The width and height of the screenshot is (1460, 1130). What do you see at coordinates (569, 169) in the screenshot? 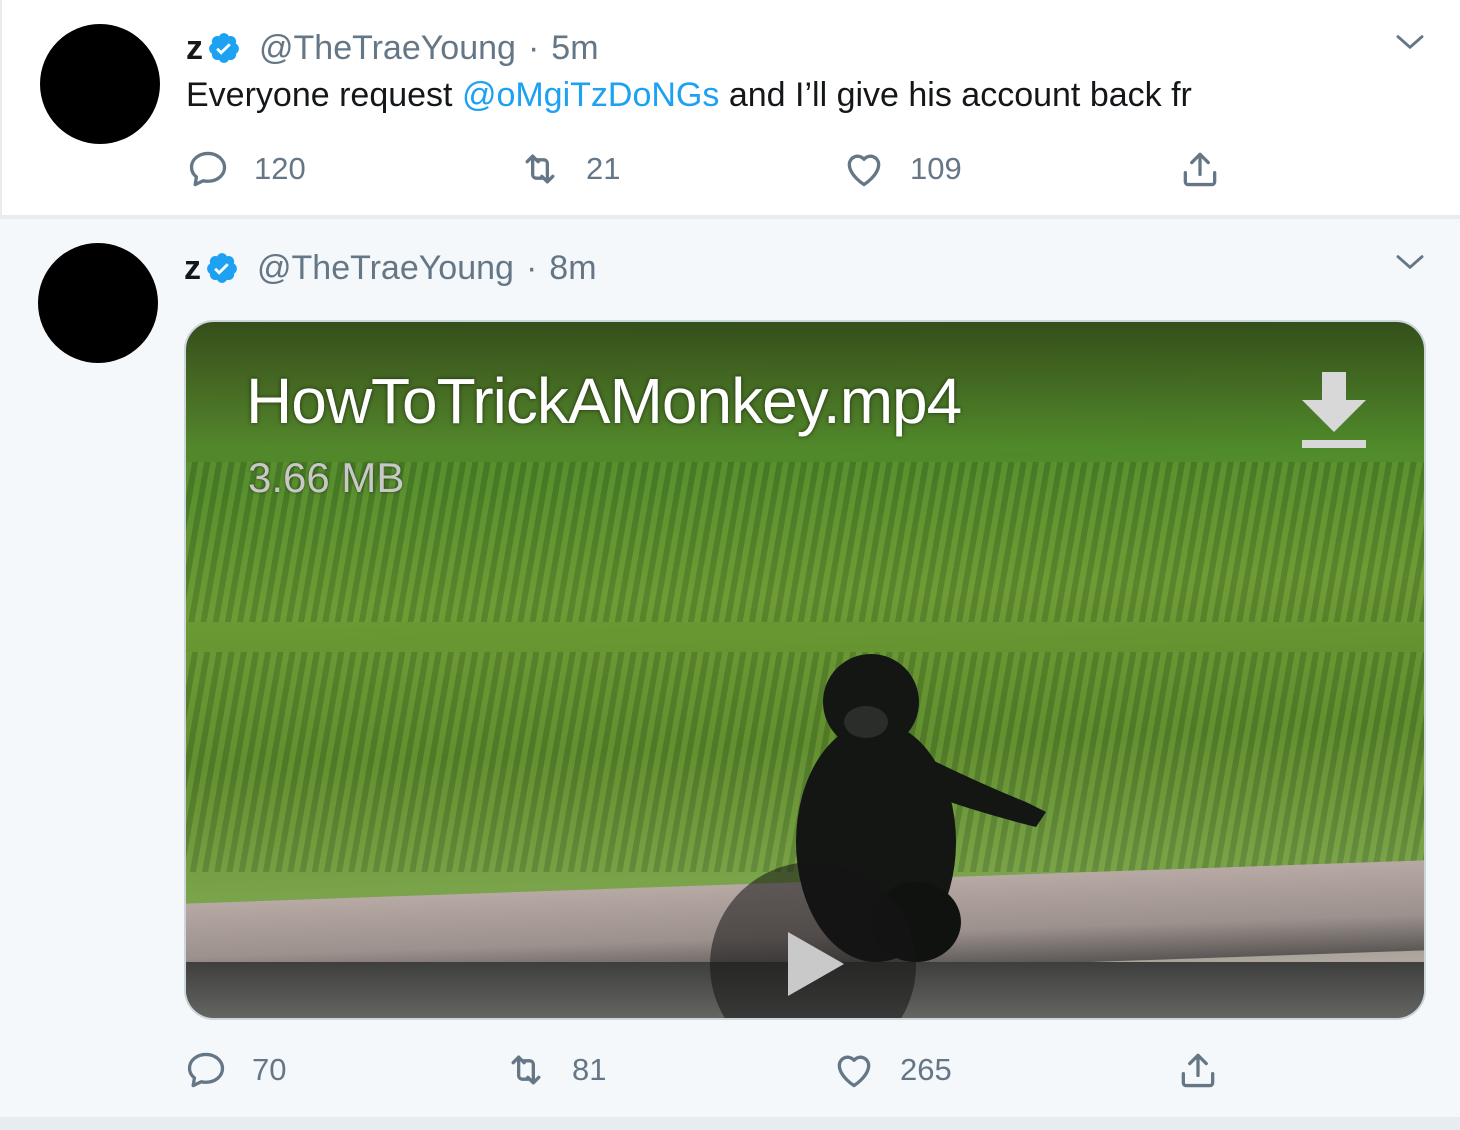
I see `retweet-button: 21` at bounding box center [569, 169].